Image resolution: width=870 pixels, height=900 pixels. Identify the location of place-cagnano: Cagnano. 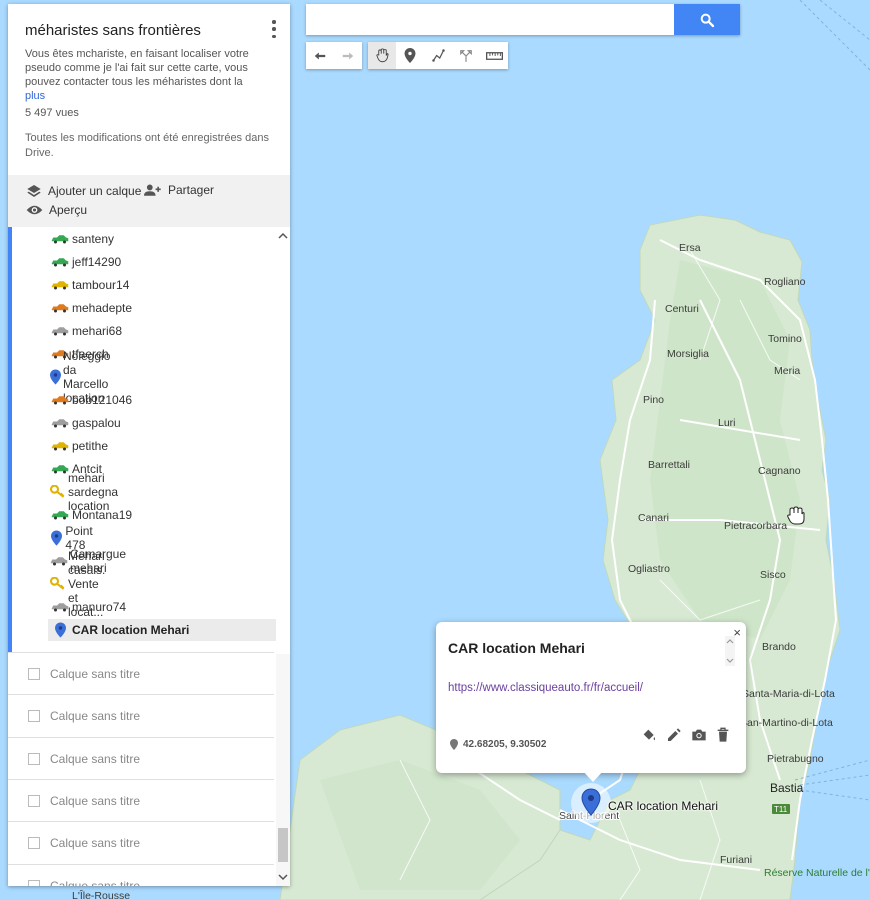
(779, 471).